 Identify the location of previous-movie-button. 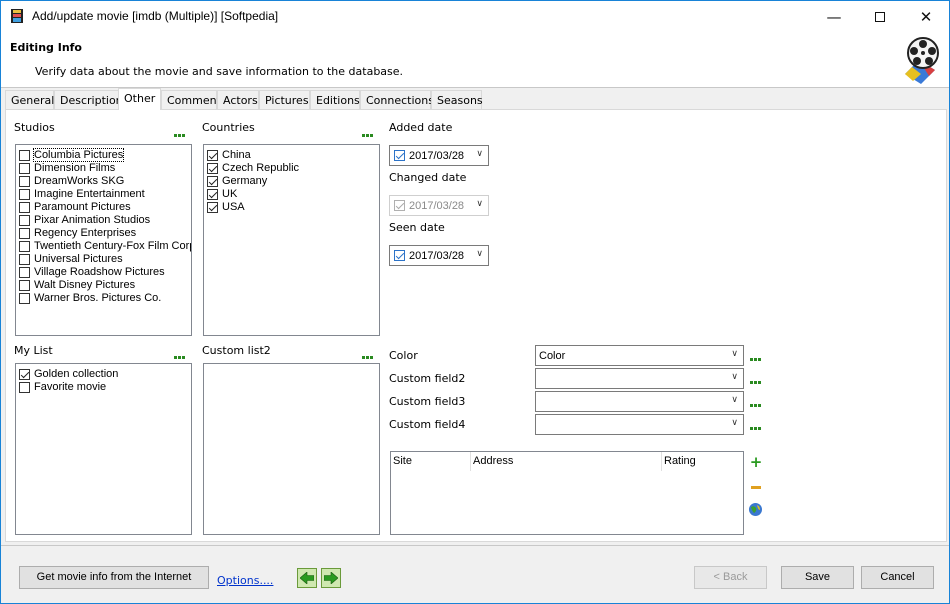
(307, 578).